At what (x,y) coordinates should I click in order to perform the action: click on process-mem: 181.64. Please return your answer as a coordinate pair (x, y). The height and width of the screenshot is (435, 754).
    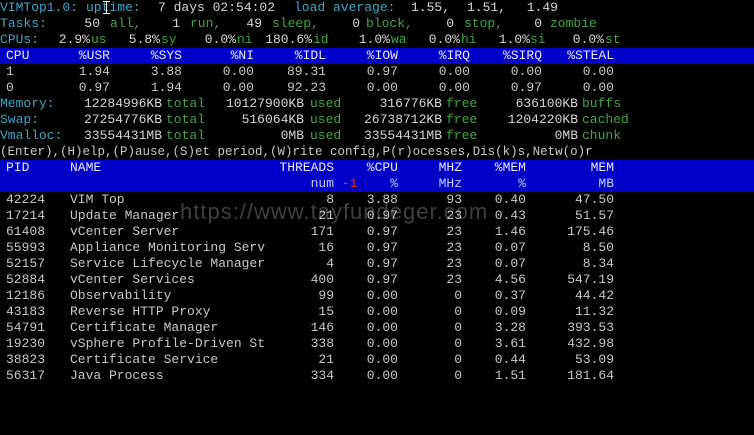
    Looking at the image, I should click on (590, 375).